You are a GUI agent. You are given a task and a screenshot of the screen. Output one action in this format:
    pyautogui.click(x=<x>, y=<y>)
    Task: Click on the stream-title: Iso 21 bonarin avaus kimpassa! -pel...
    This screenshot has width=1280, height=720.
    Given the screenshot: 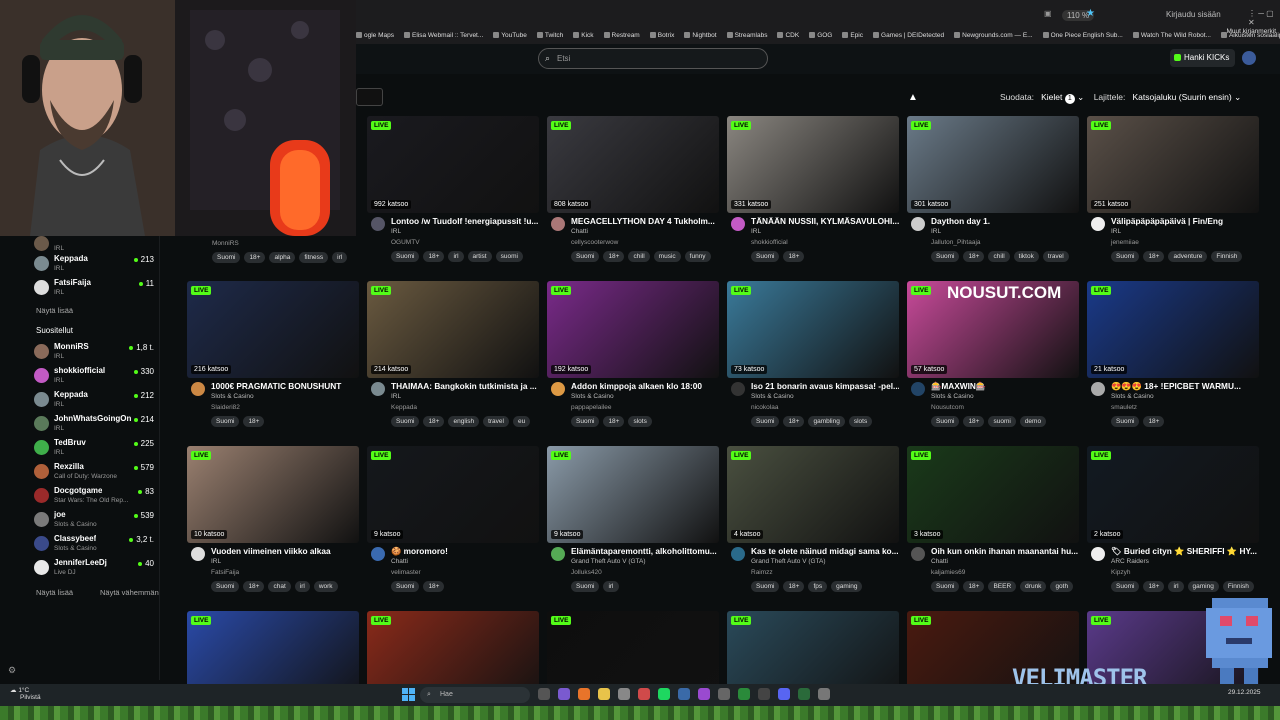 What is the action you would take?
    pyautogui.click(x=825, y=386)
    